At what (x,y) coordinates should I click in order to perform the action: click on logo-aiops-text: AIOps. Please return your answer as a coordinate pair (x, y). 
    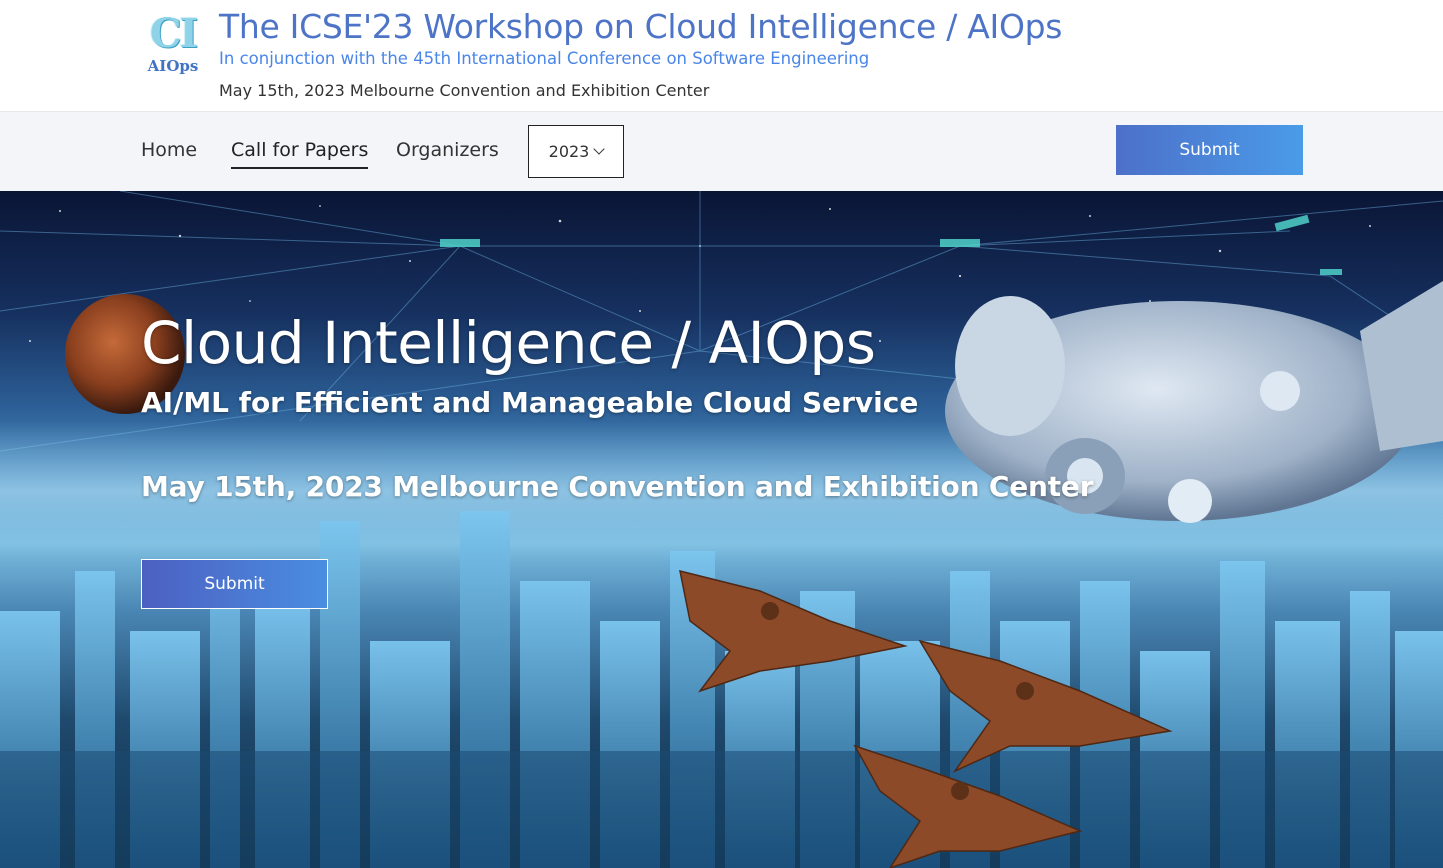
    Looking at the image, I should click on (173, 66).